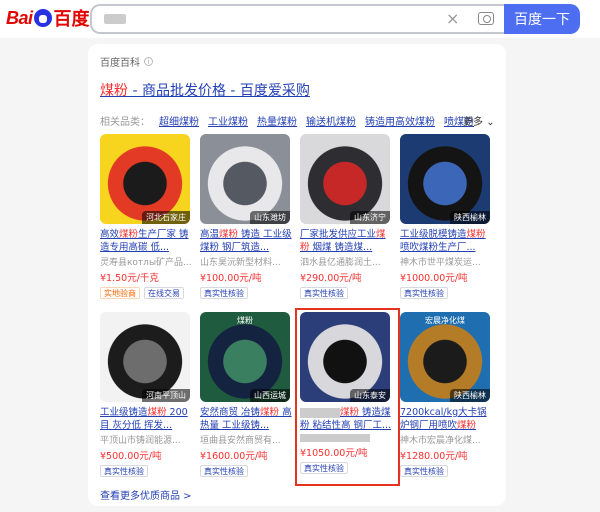  Describe the element at coordinates (230, 412) in the screenshot. I see `title-text: 安然商贸 冶铸` at that location.